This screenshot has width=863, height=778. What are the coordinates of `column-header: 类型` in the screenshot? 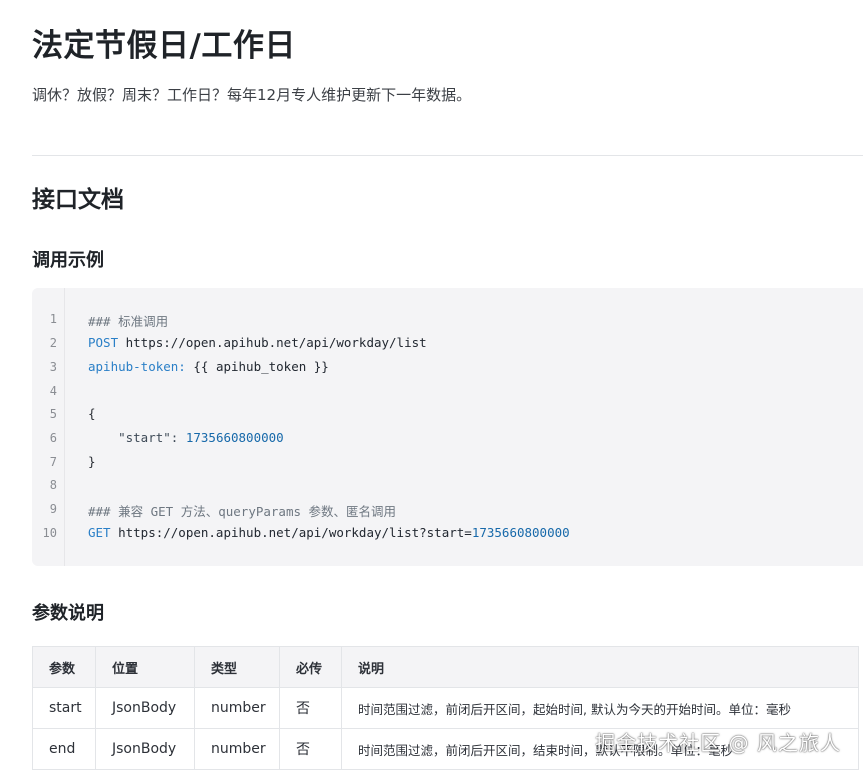 It's located at (237, 667).